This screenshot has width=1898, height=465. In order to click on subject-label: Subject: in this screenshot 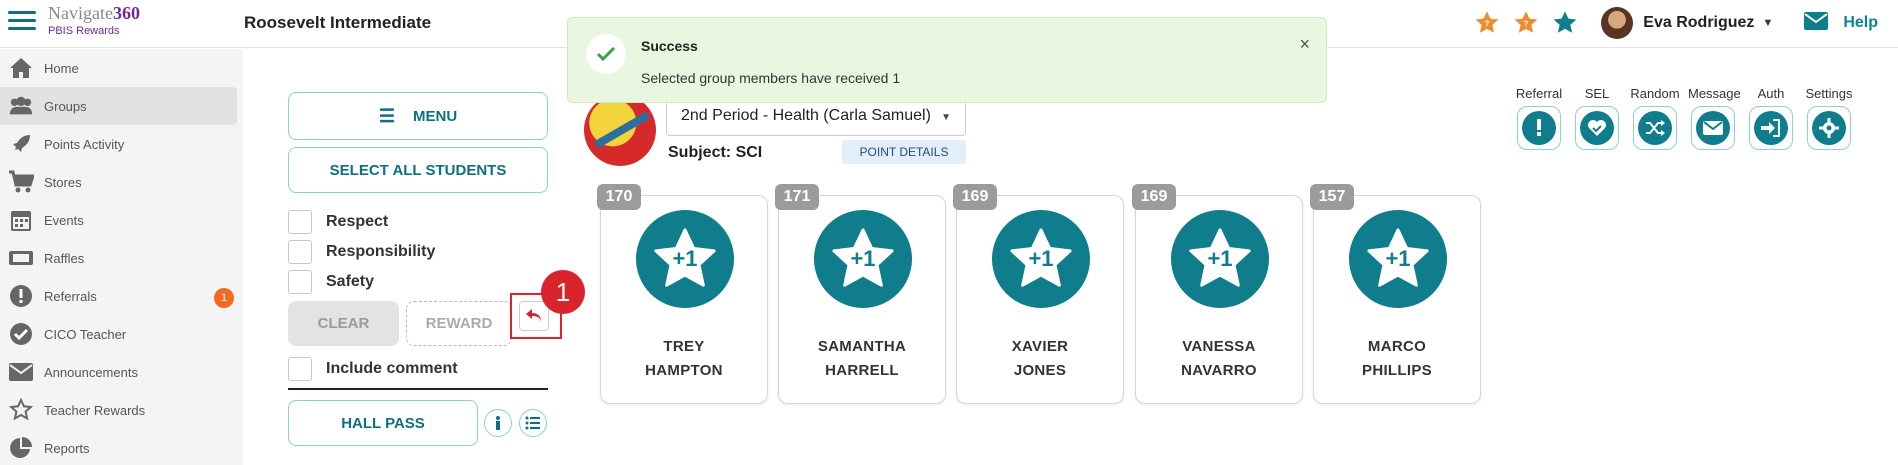, I will do `click(700, 152)`.